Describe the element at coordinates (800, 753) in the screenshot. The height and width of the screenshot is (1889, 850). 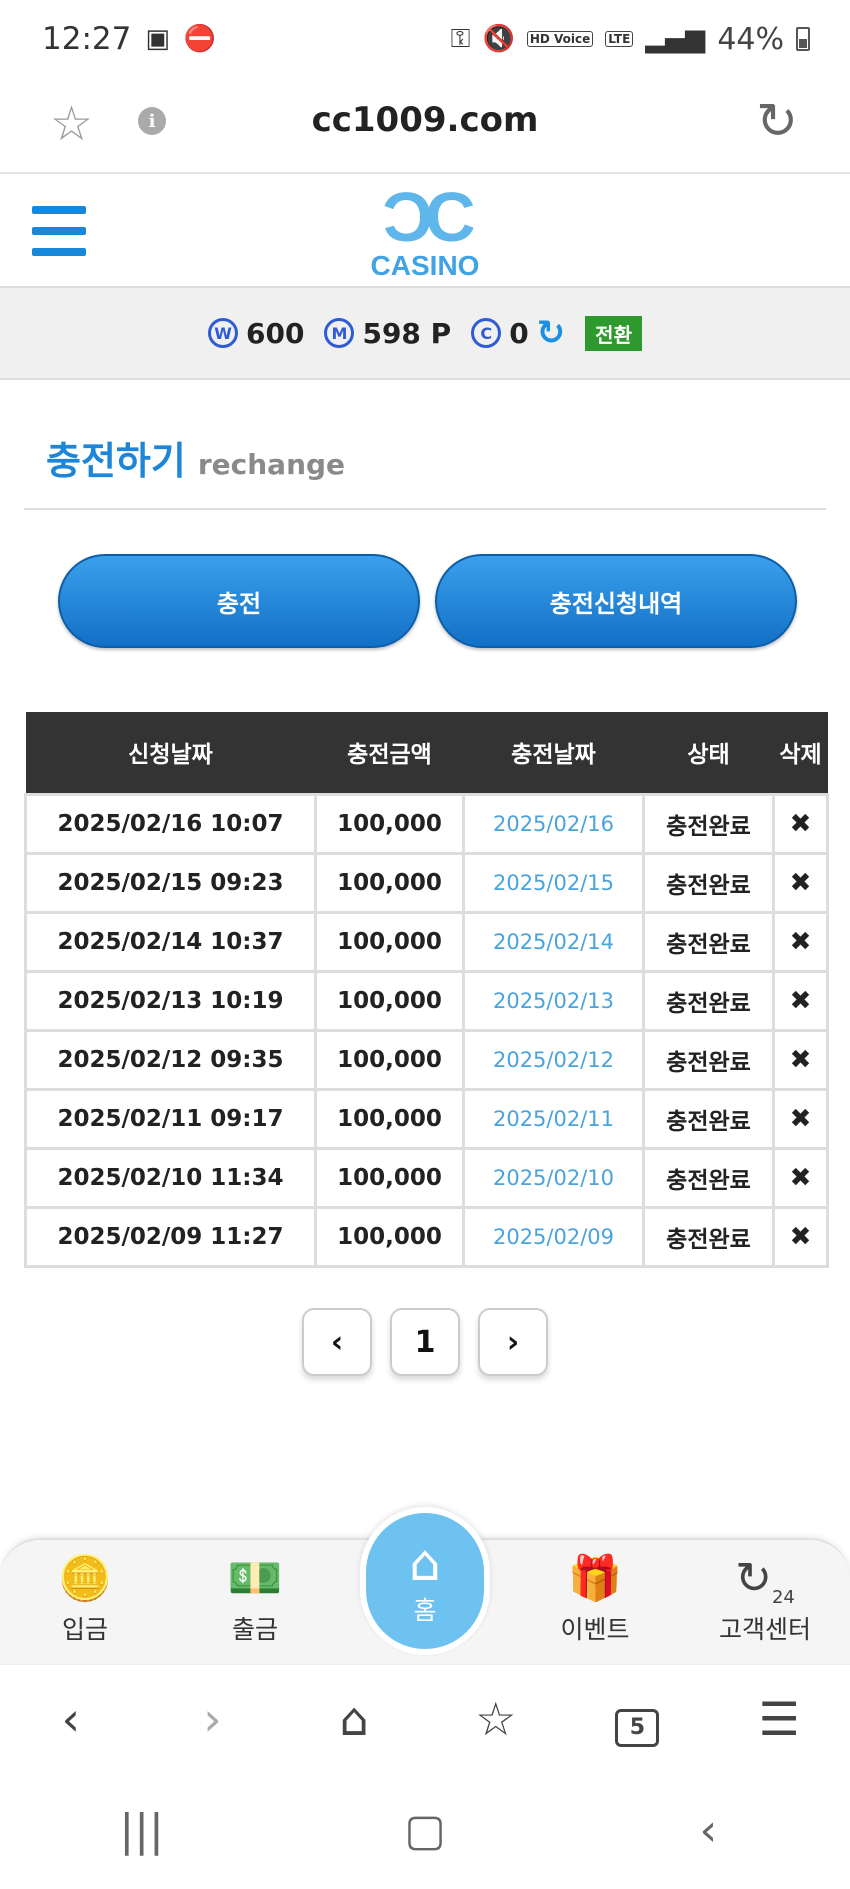
I see `header-delete: 삭제` at that location.